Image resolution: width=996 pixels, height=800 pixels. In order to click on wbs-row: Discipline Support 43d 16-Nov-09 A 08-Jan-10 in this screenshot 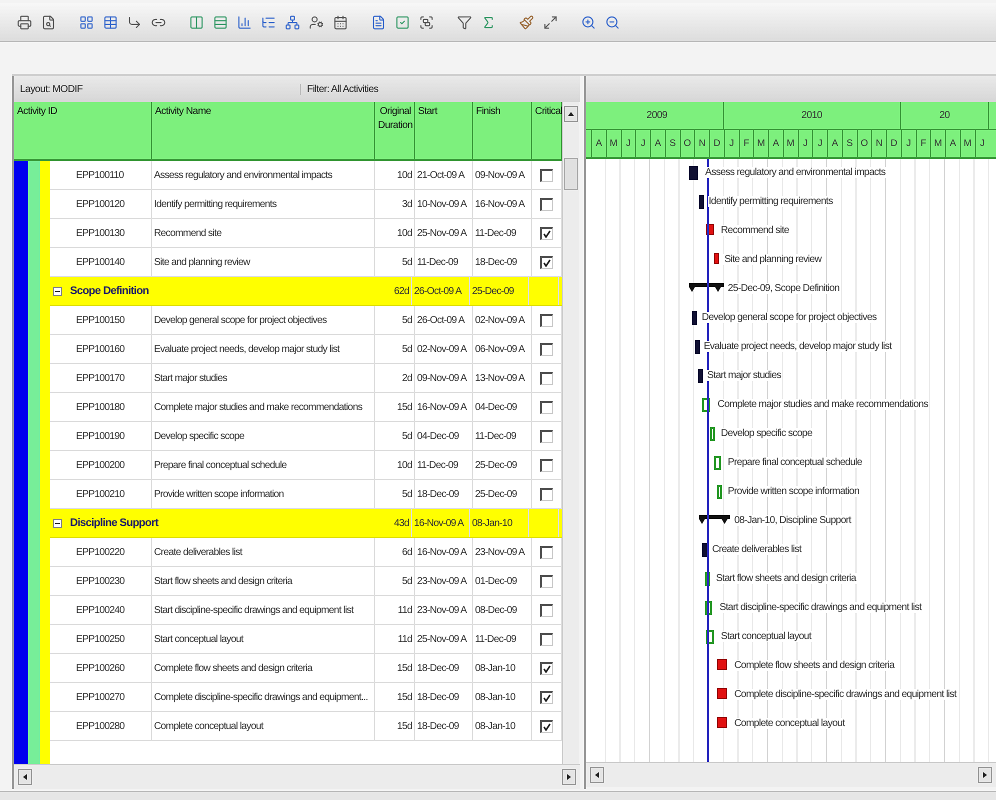, I will do `click(306, 523)`.